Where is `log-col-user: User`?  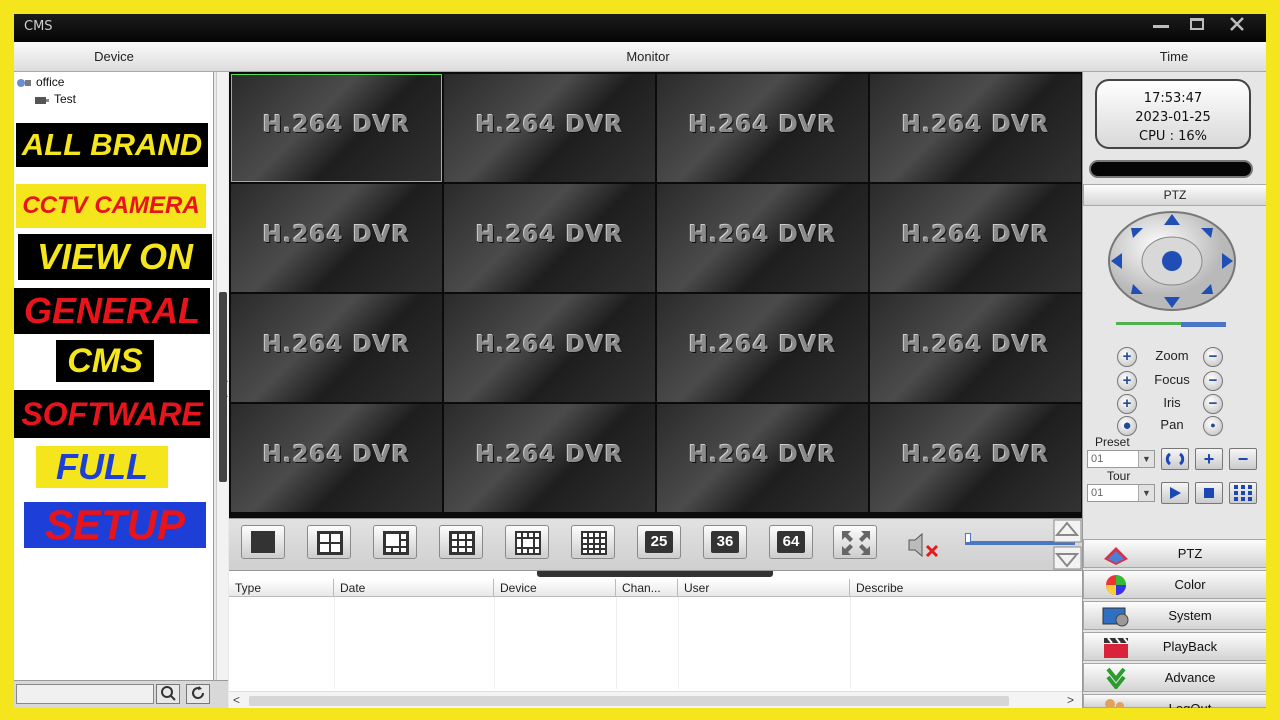
log-col-user: User is located at coordinates (764, 588).